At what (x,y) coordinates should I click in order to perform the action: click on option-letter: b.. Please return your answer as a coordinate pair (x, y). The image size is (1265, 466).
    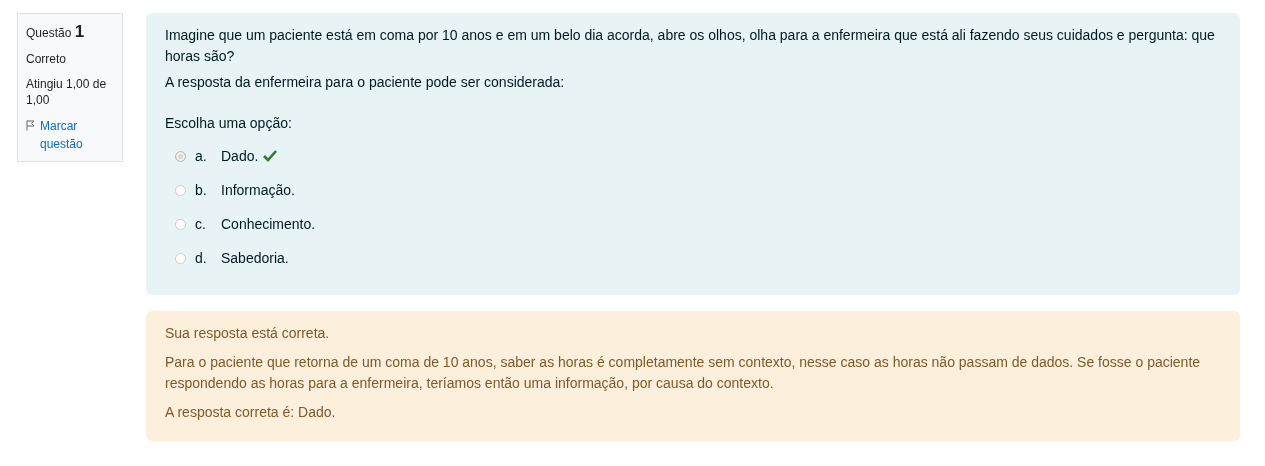
    Looking at the image, I should click on (201, 190).